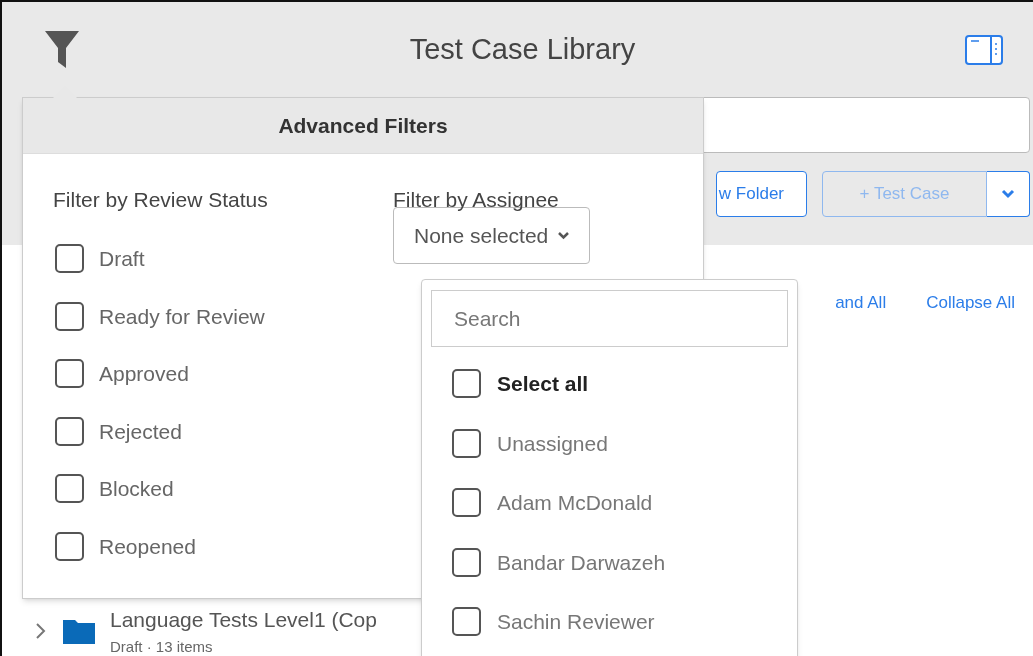 The width and height of the screenshot is (1033, 656). Describe the element at coordinates (162, 646) in the screenshot. I see `folder-meta: Draft · 13 items` at that location.